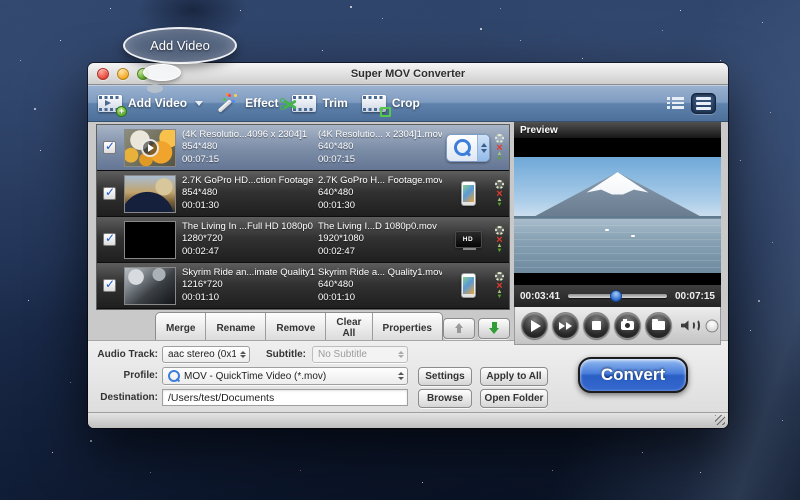 The image size is (800, 500). What do you see at coordinates (539, 130) in the screenshot?
I see `preview-title: Preview` at bounding box center [539, 130].